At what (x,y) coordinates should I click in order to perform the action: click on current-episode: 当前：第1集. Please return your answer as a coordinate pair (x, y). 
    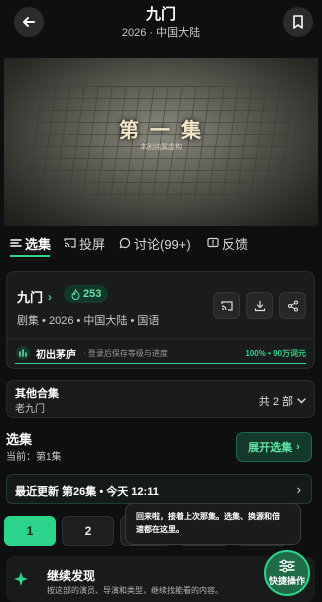
    Looking at the image, I should click on (34, 457).